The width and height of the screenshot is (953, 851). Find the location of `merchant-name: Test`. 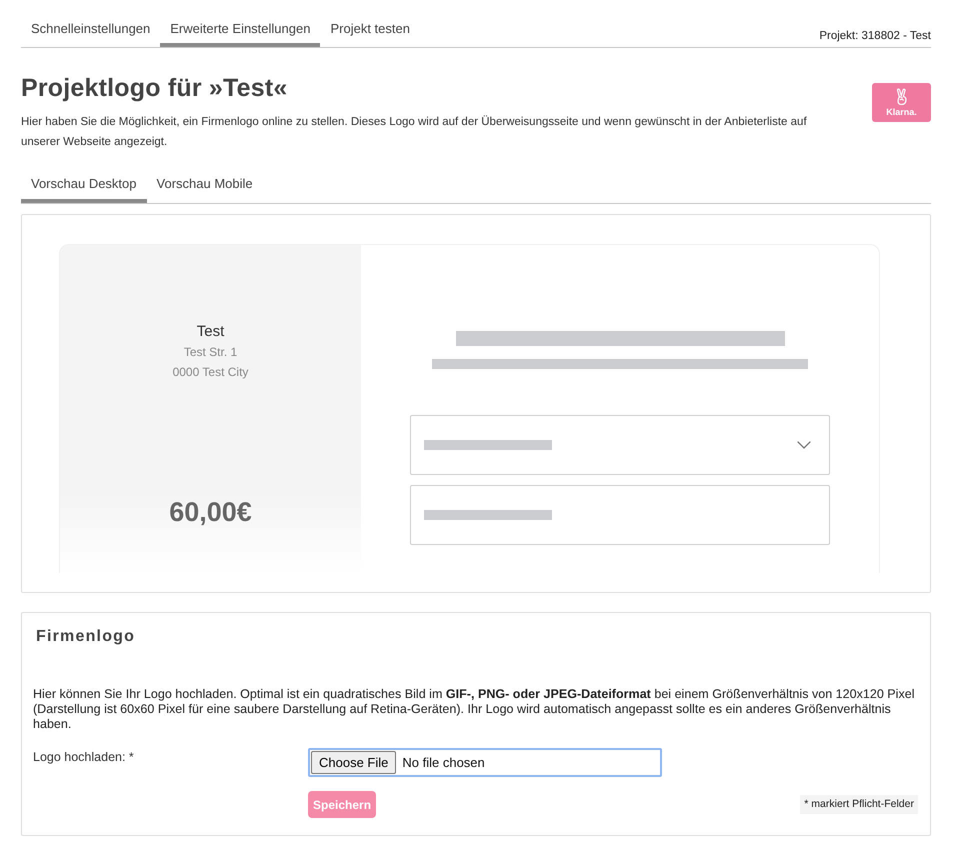

merchant-name: Test is located at coordinates (210, 332).